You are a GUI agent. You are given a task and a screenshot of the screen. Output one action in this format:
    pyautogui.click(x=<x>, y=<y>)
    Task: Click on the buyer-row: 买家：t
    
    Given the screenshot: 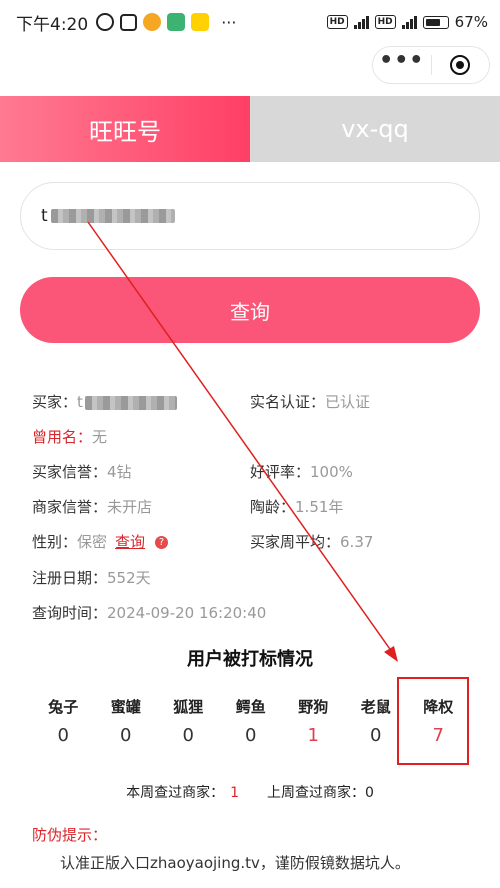 What is the action you would take?
    pyautogui.click(x=104, y=401)
    